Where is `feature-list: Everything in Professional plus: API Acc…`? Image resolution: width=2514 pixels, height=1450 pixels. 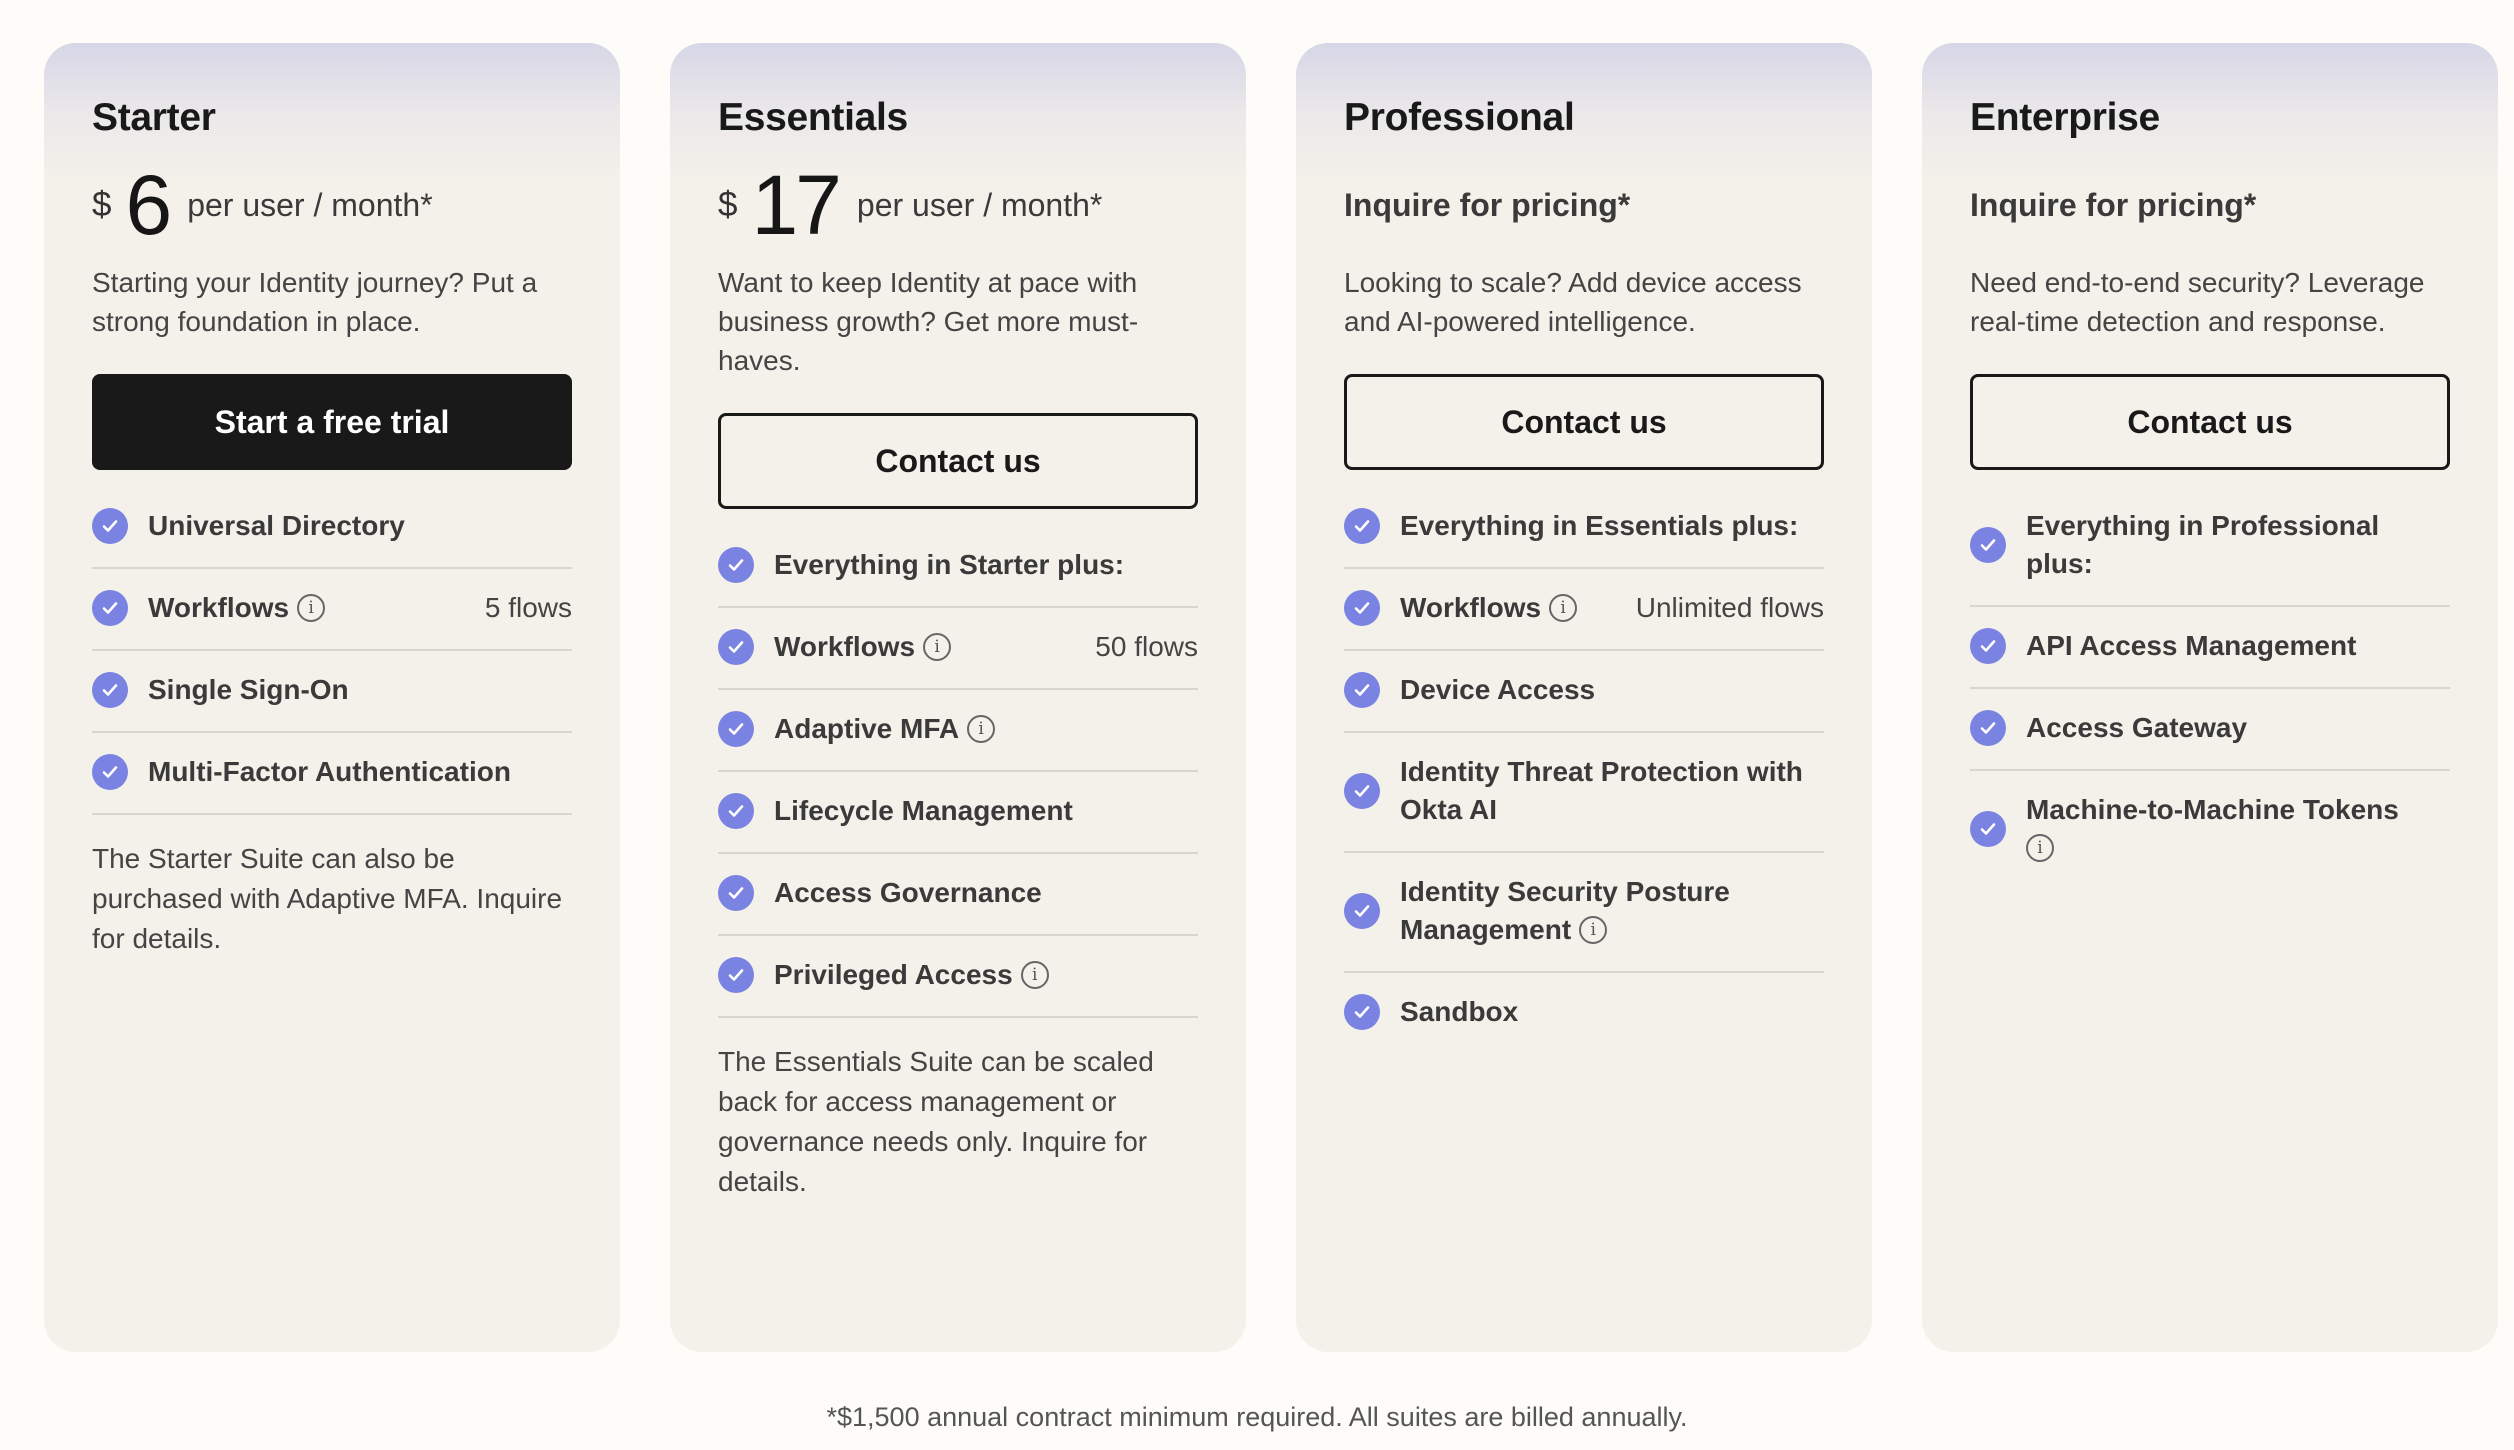
feature-list: Everything in Professional plus: API Acc… is located at coordinates (2210, 698).